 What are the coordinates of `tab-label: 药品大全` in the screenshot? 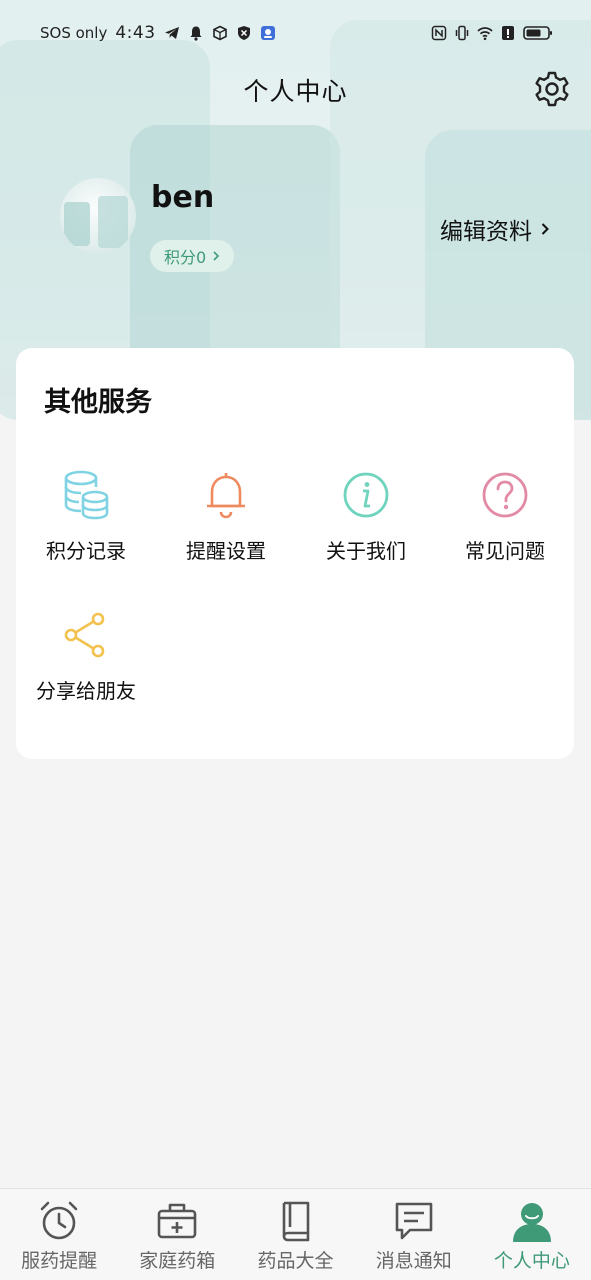 It's located at (295, 1261).